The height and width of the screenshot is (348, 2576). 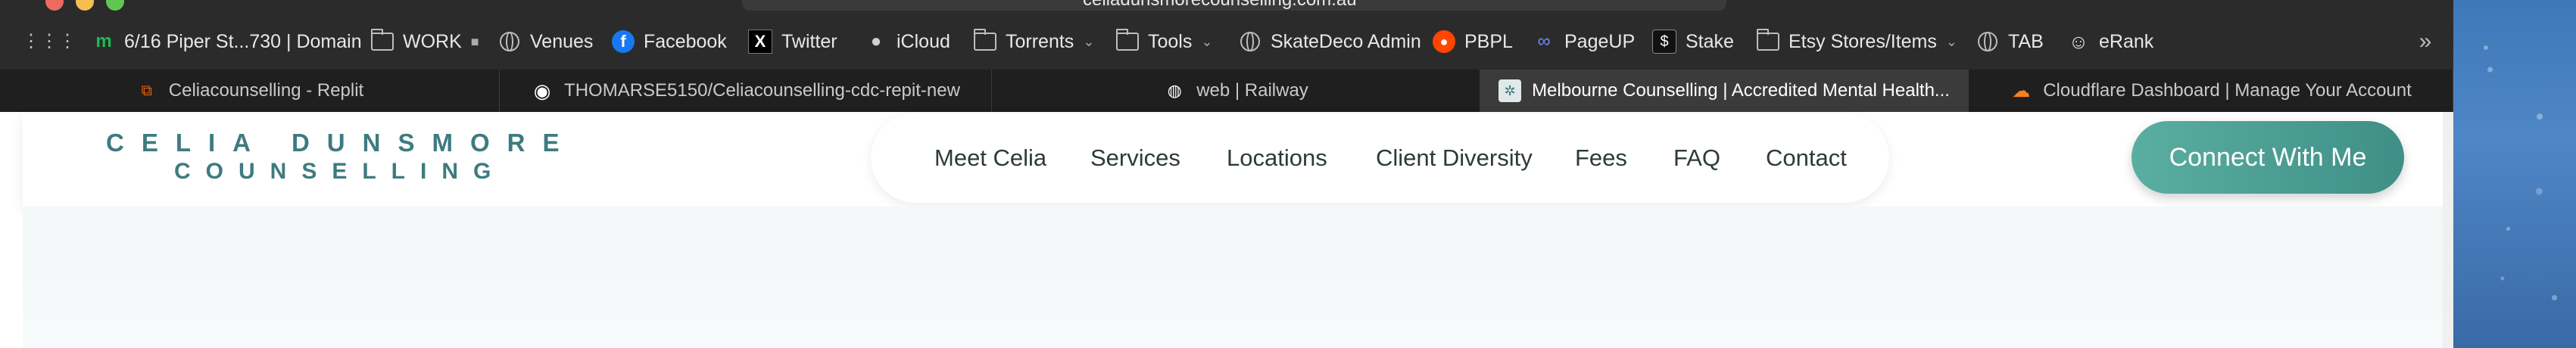 I want to click on bookmark-erank: ☺ eRank, so click(x=2110, y=42).